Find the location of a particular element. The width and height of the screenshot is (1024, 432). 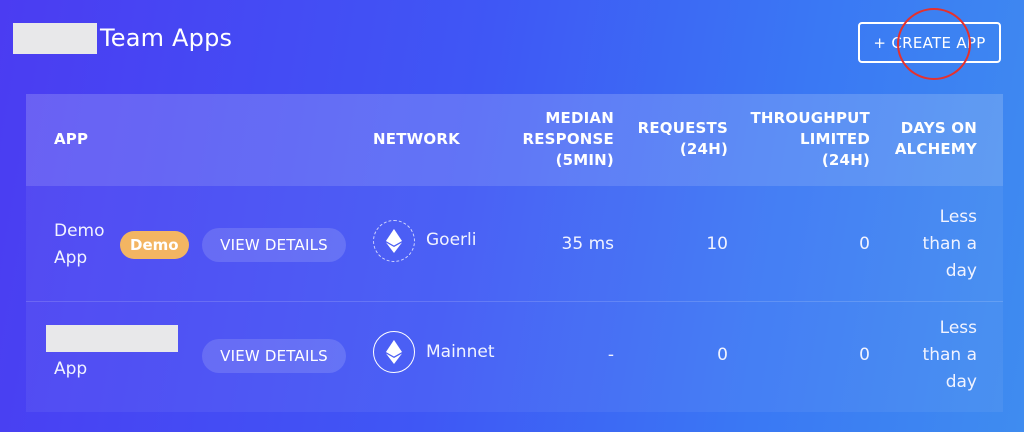

app-name: Demo App is located at coordinates (79, 244).